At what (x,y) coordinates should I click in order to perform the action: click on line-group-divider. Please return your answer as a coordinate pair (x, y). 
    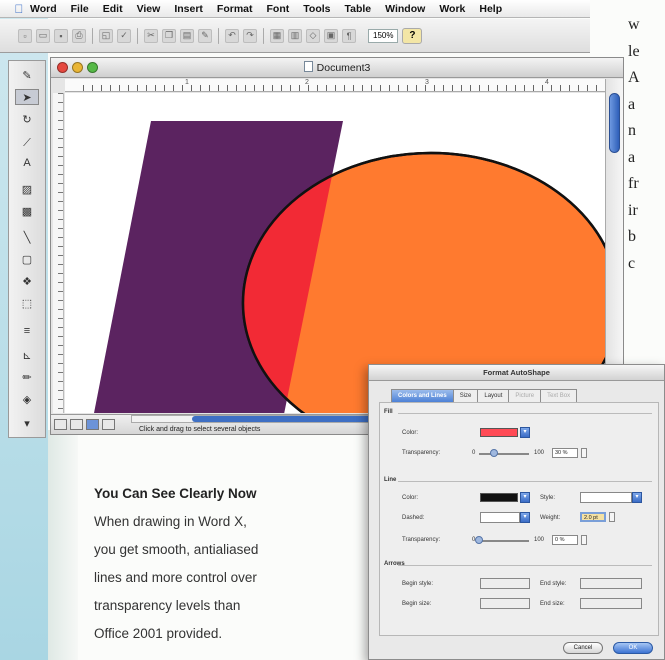
    Looking at the image, I should click on (525, 481).